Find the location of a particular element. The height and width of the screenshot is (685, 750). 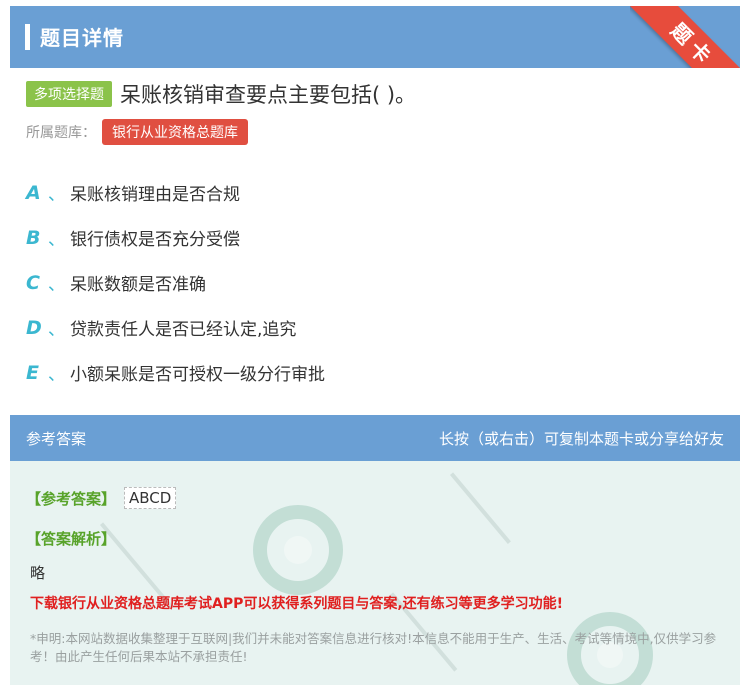

bank-row: 所属题库： 银行从业资格总题库 is located at coordinates (137, 132).